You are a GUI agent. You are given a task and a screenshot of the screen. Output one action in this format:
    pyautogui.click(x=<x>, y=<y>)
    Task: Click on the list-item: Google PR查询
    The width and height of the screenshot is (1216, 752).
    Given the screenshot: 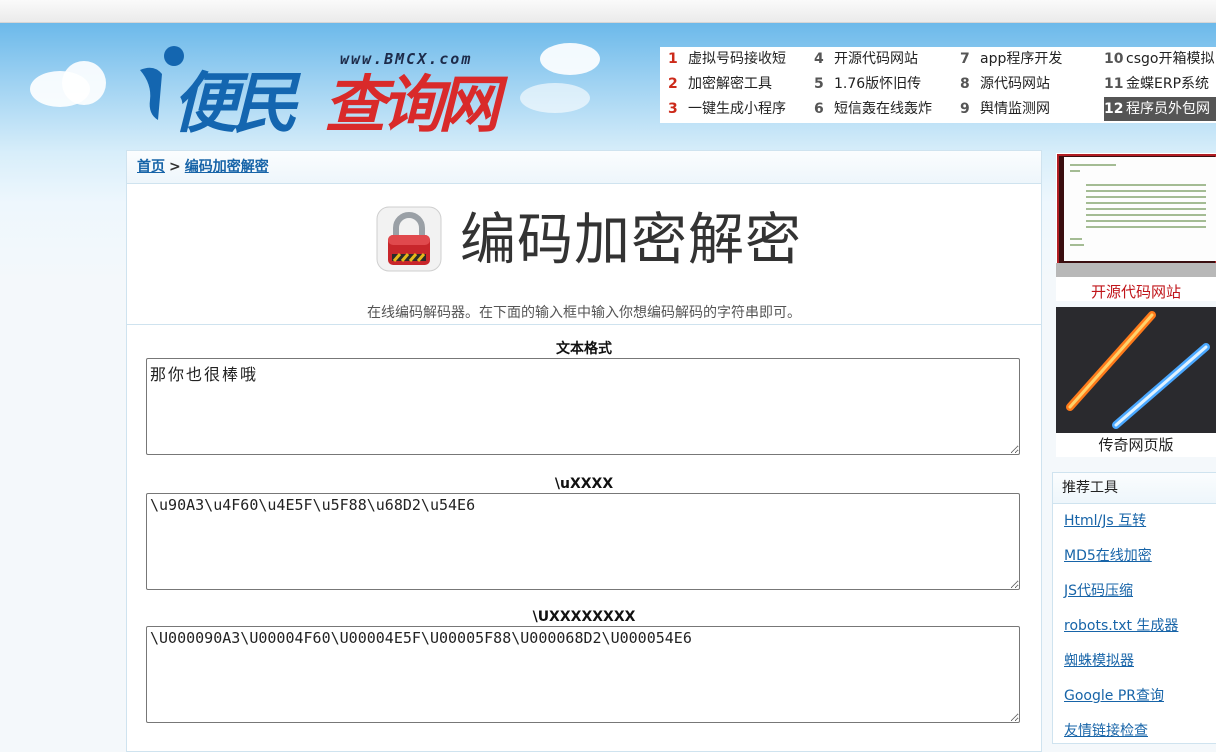 What is the action you would take?
    pyautogui.click(x=1134, y=696)
    